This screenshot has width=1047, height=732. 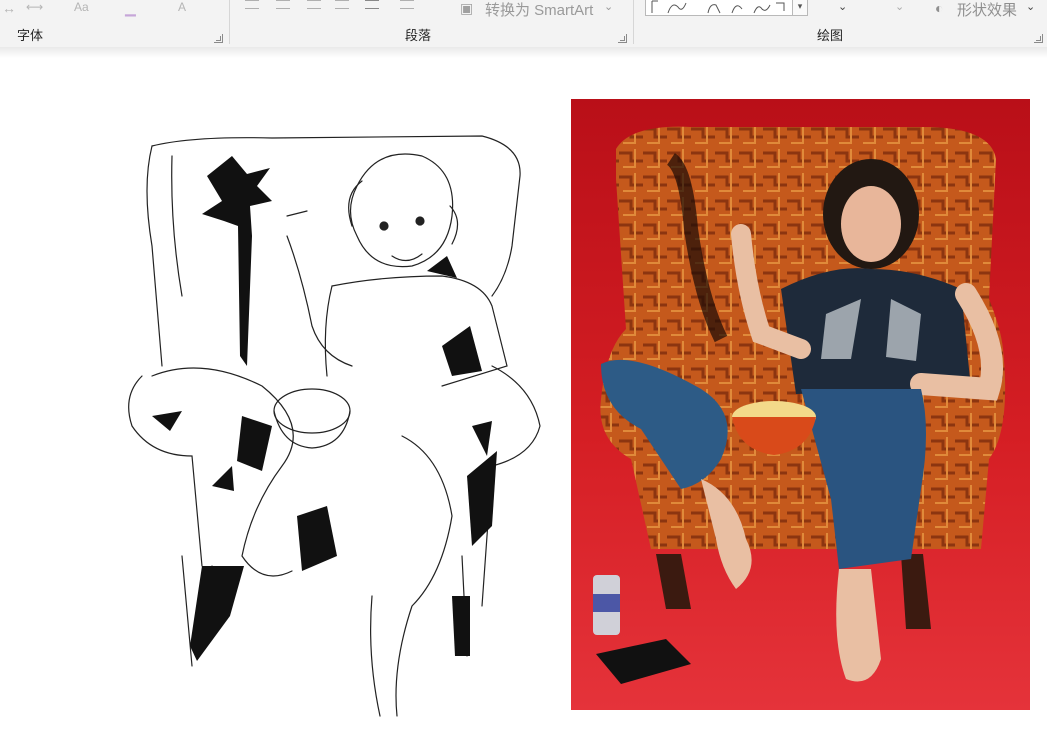 I want to click on paragraph-dialog-launcher, so click(x=622, y=38).